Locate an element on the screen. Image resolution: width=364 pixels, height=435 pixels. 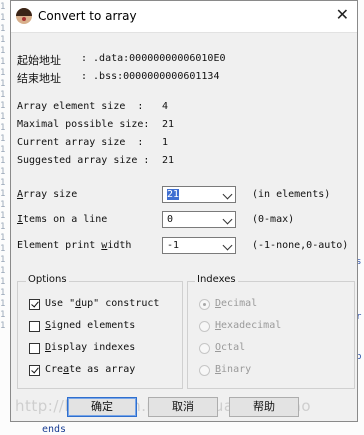
items-on-line-label: Items on a line is located at coordinates (62, 219).